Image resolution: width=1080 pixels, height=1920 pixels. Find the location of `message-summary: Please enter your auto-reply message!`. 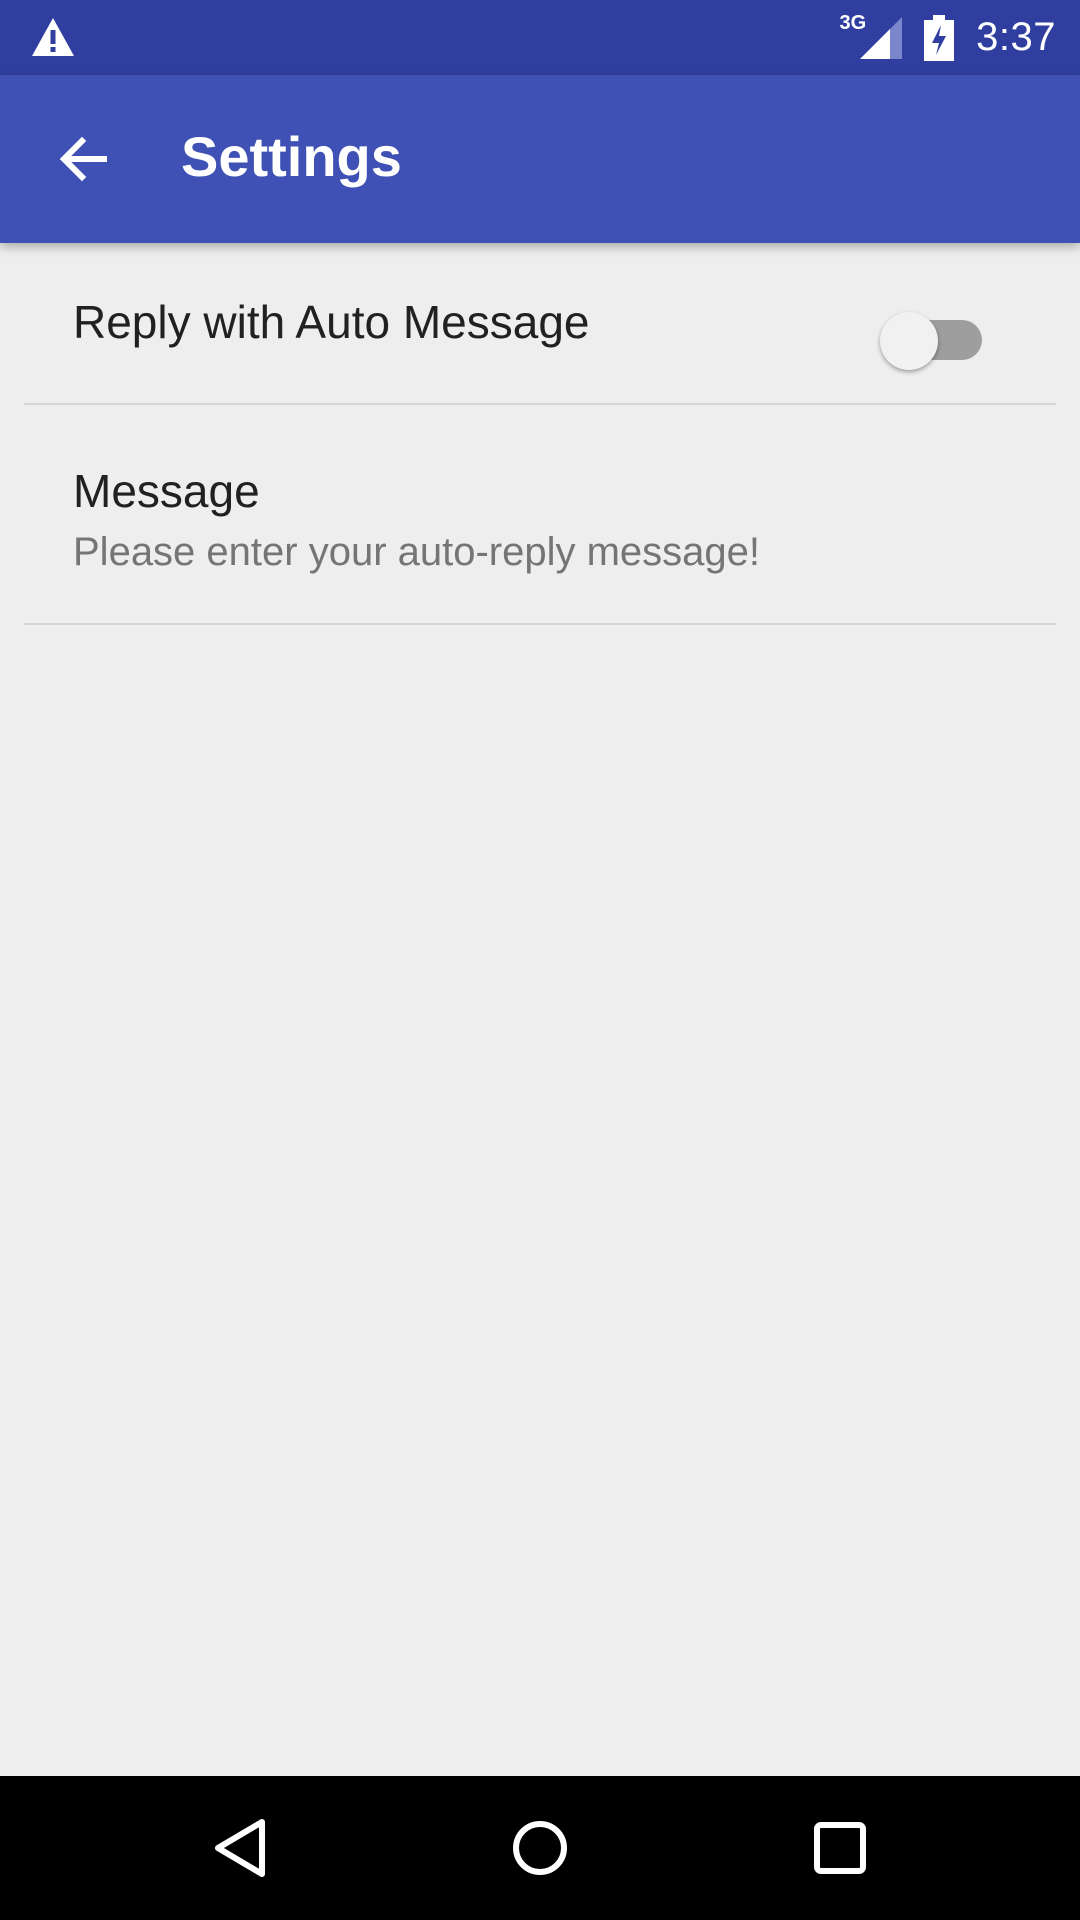

message-summary: Please enter your auto-reply message! is located at coordinates (417, 552).